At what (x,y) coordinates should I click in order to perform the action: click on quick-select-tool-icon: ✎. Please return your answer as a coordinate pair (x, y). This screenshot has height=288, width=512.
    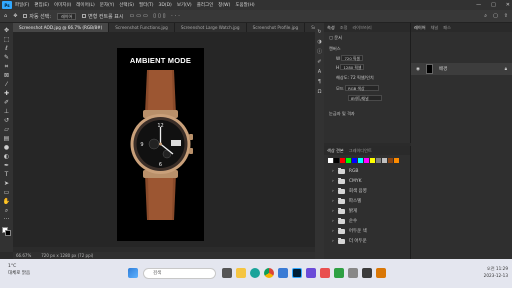
    Looking at the image, I should click on (7, 58).